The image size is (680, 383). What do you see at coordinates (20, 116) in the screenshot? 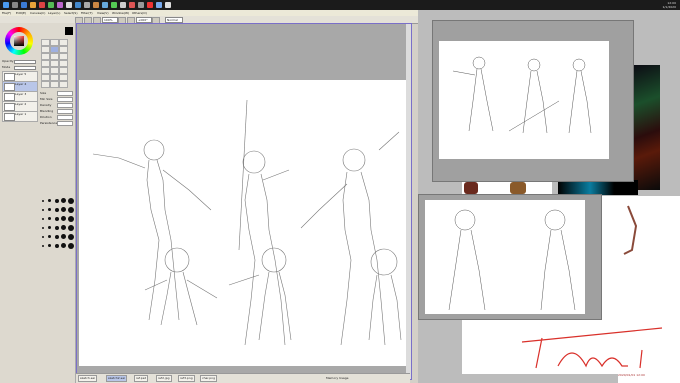
I see `layer-item: Layer 1` at bounding box center [20, 116].